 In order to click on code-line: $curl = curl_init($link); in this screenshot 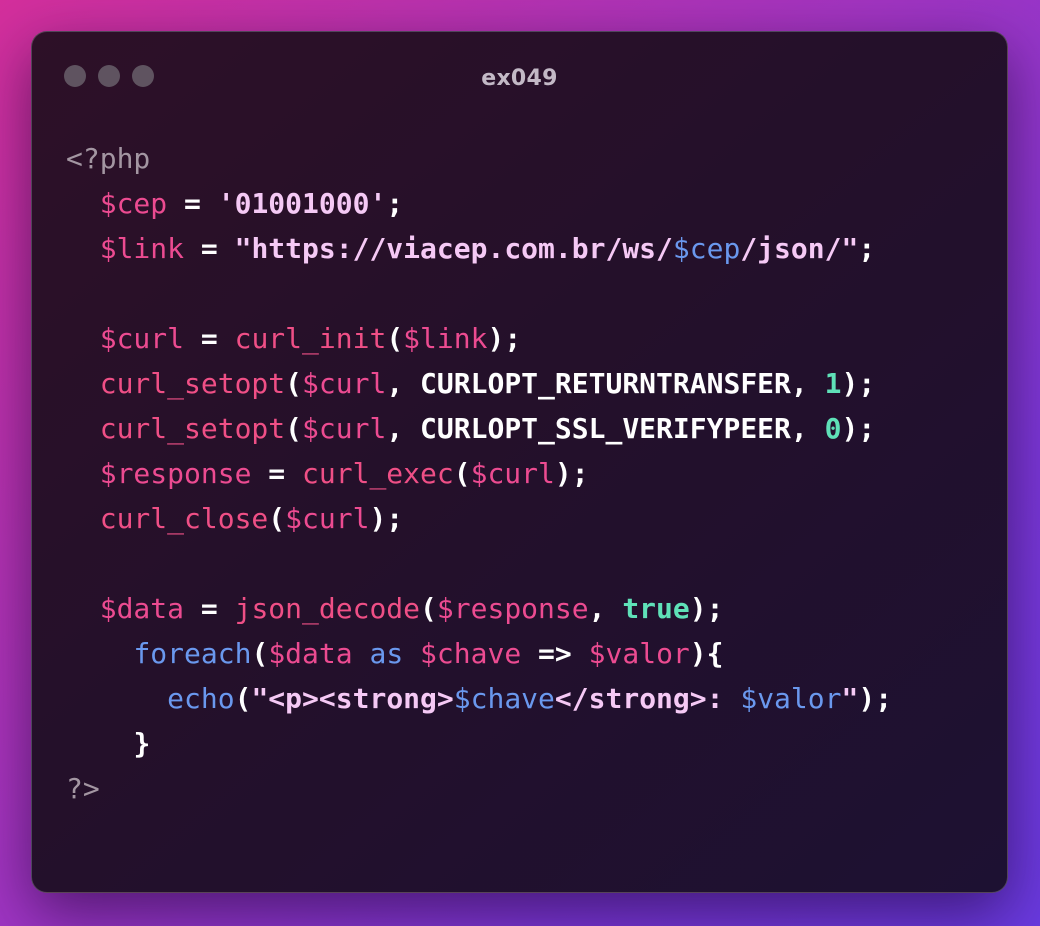, I will do `click(479, 338)`.